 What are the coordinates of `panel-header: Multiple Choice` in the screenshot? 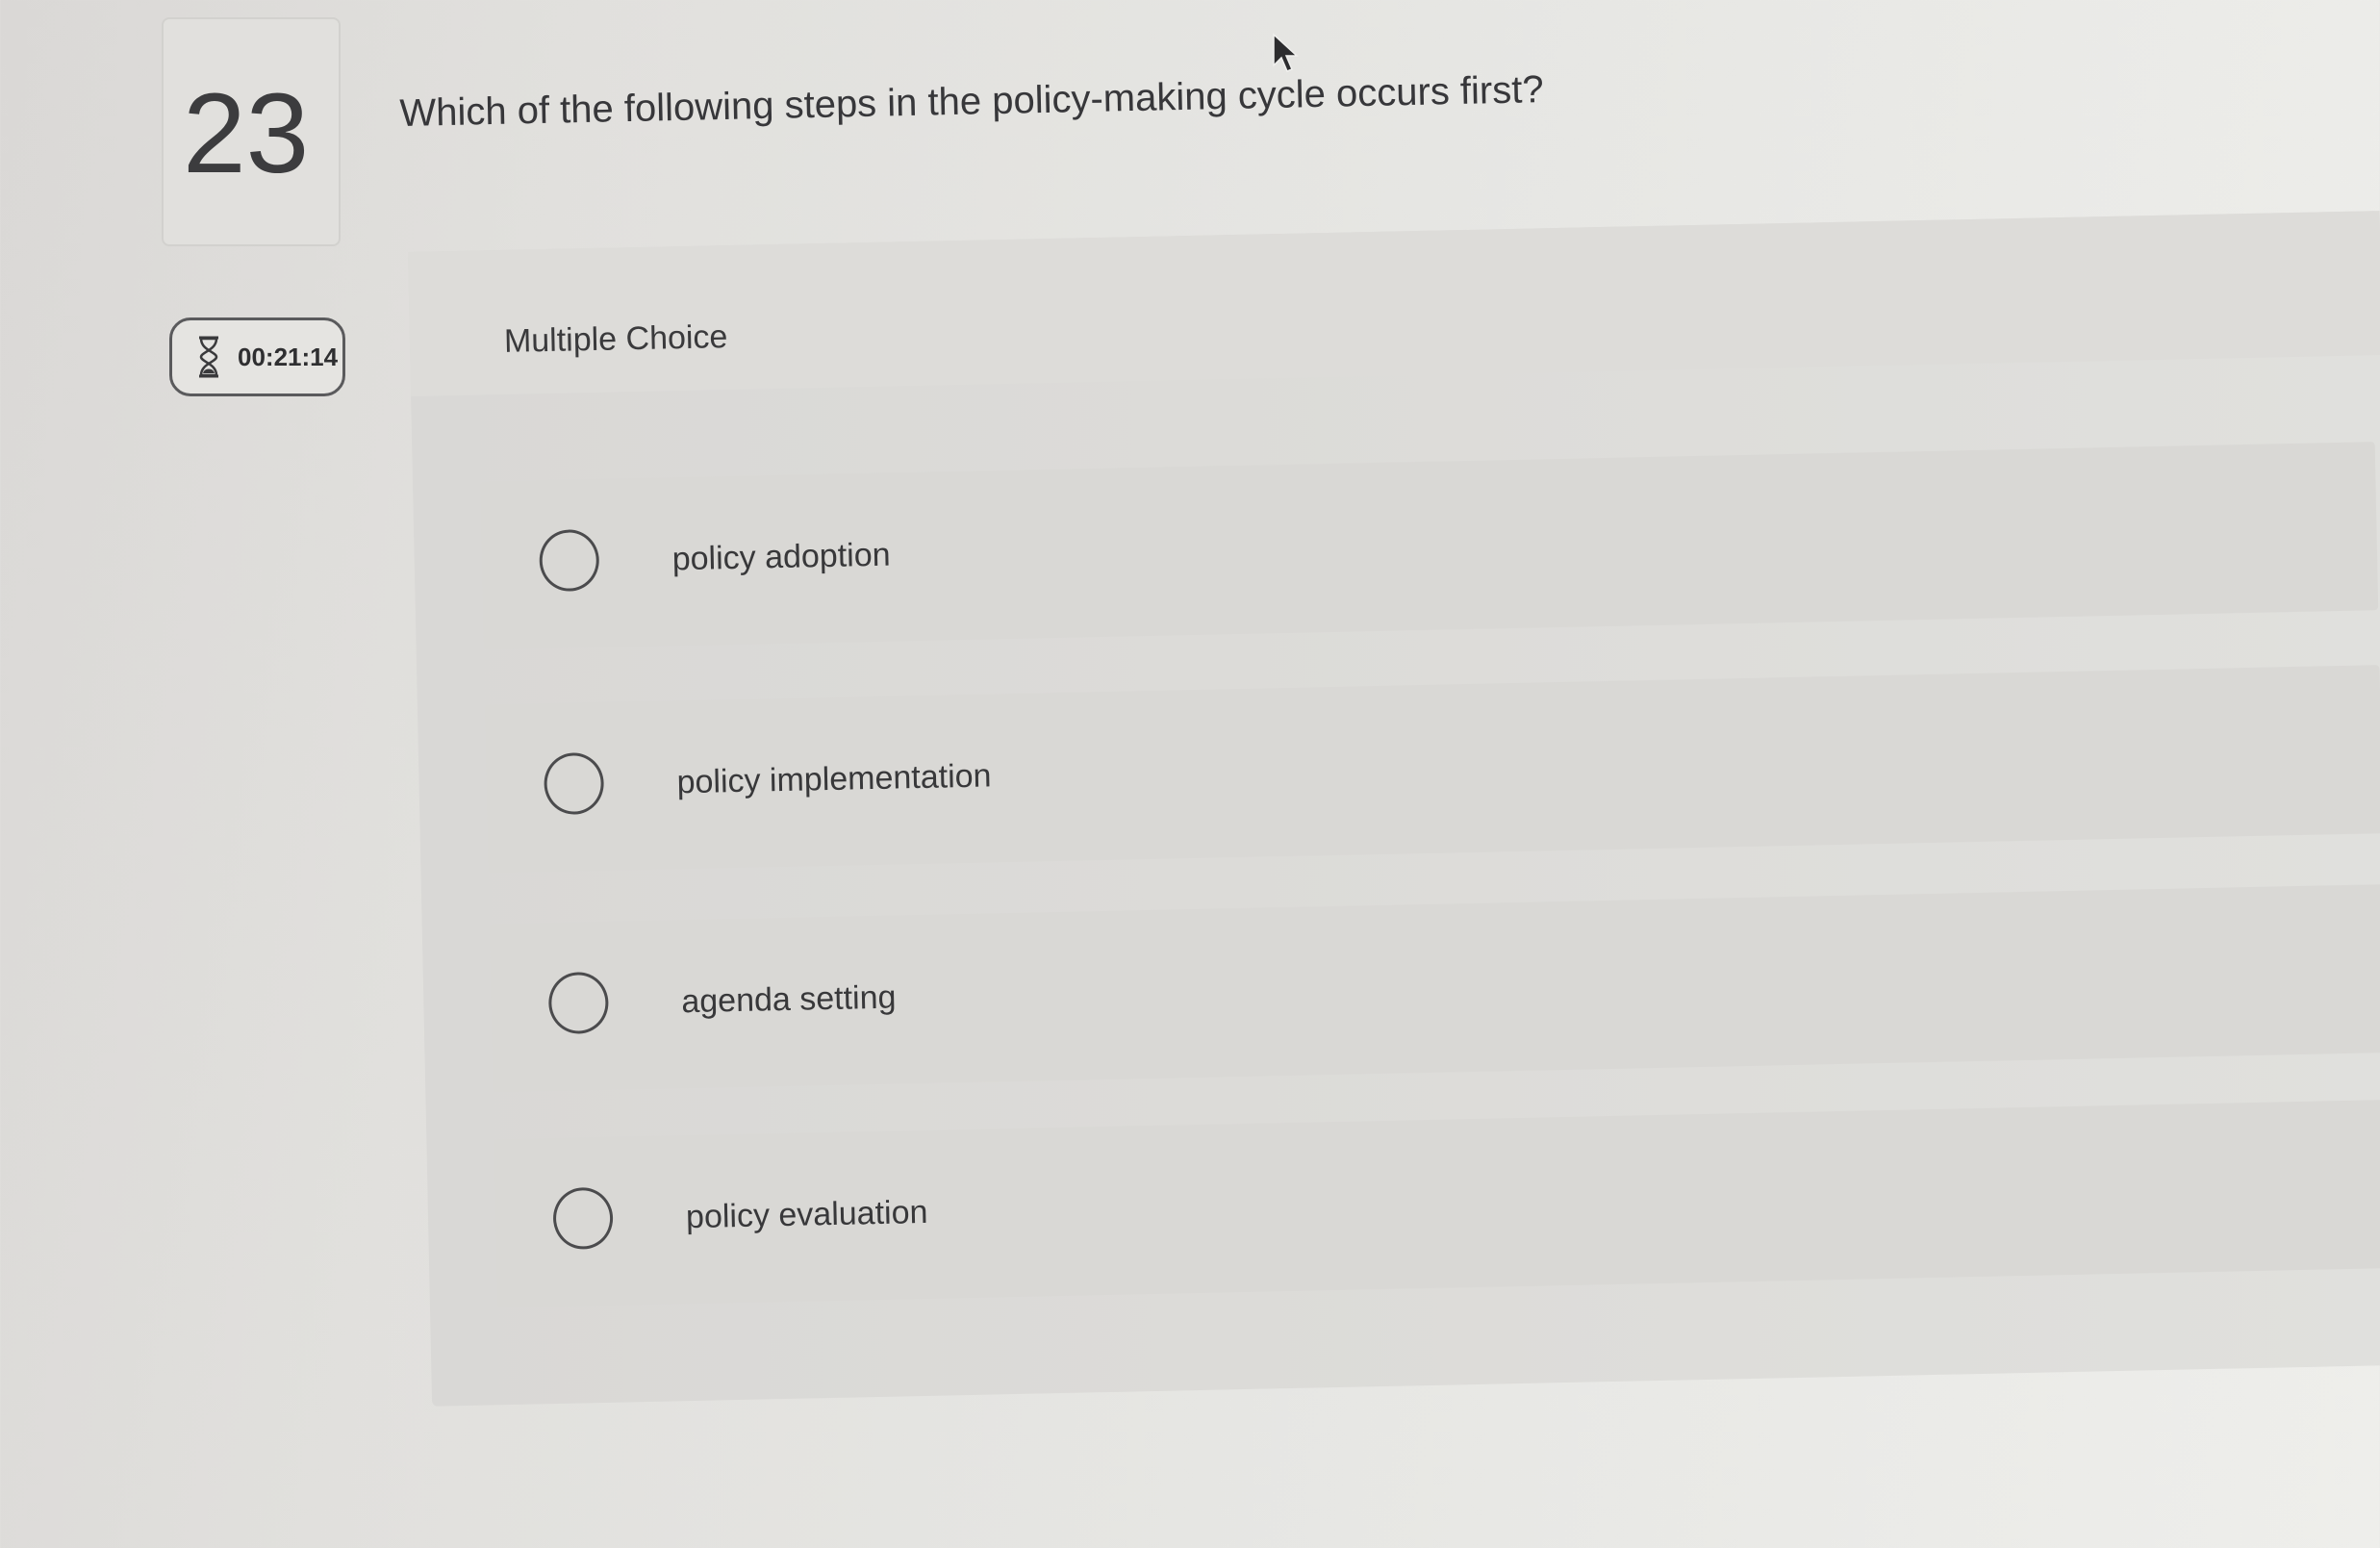 It's located at (1394, 303).